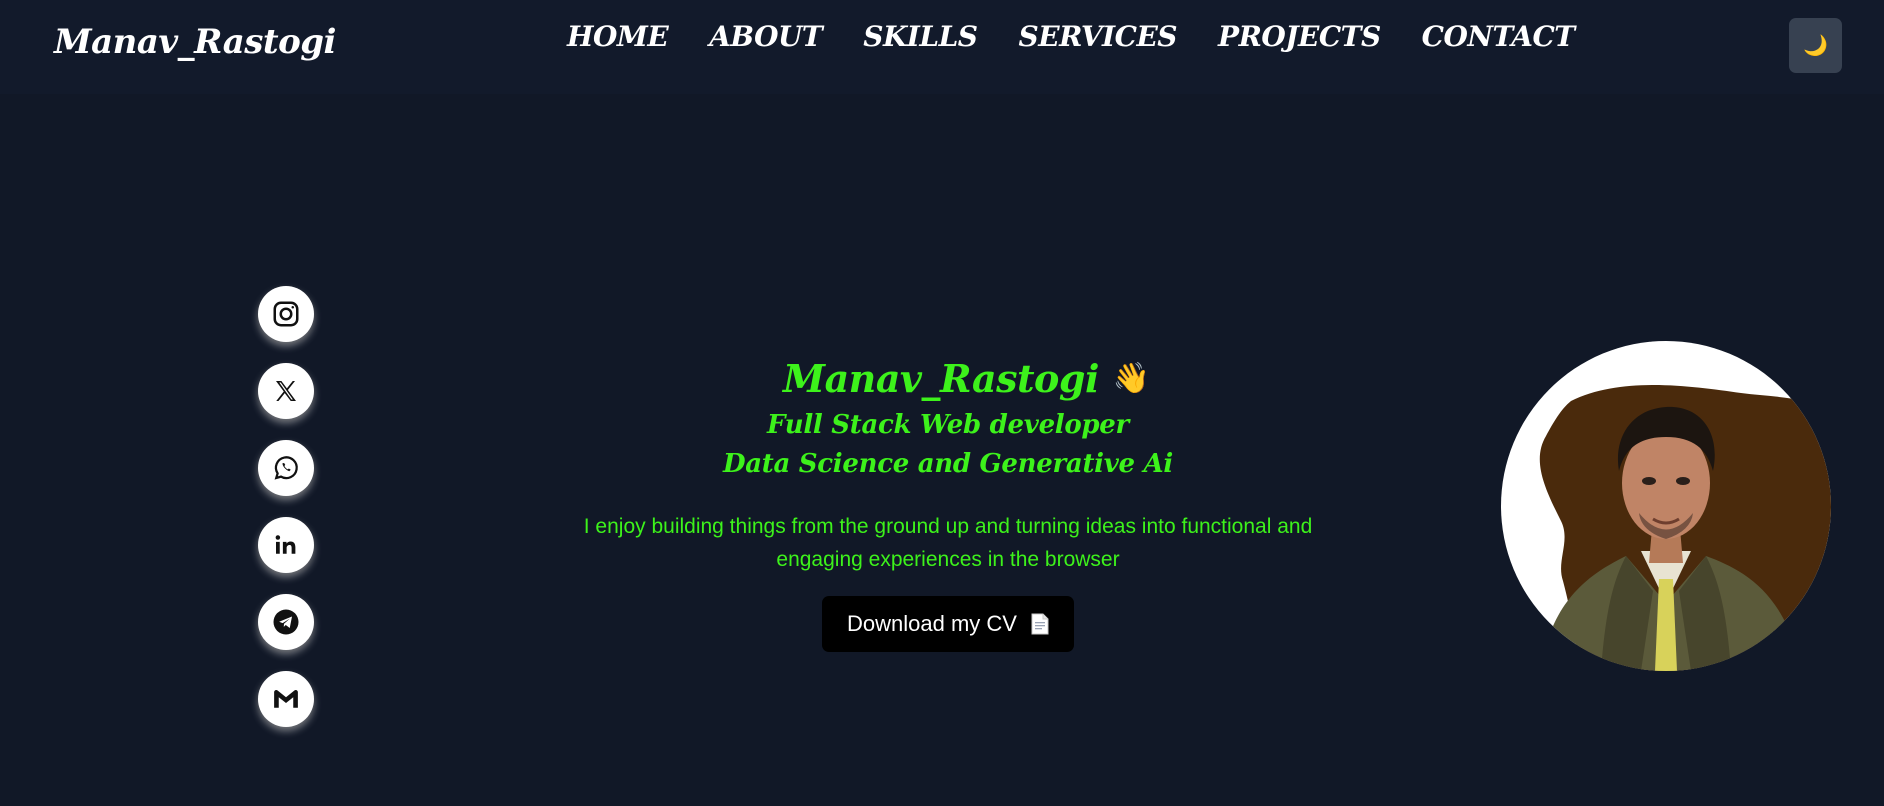 The width and height of the screenshot is (1884, 806). What do you see at coordinates (286, 506) in the screenshot?
I see `social-links` at bounding box center [286, 506].